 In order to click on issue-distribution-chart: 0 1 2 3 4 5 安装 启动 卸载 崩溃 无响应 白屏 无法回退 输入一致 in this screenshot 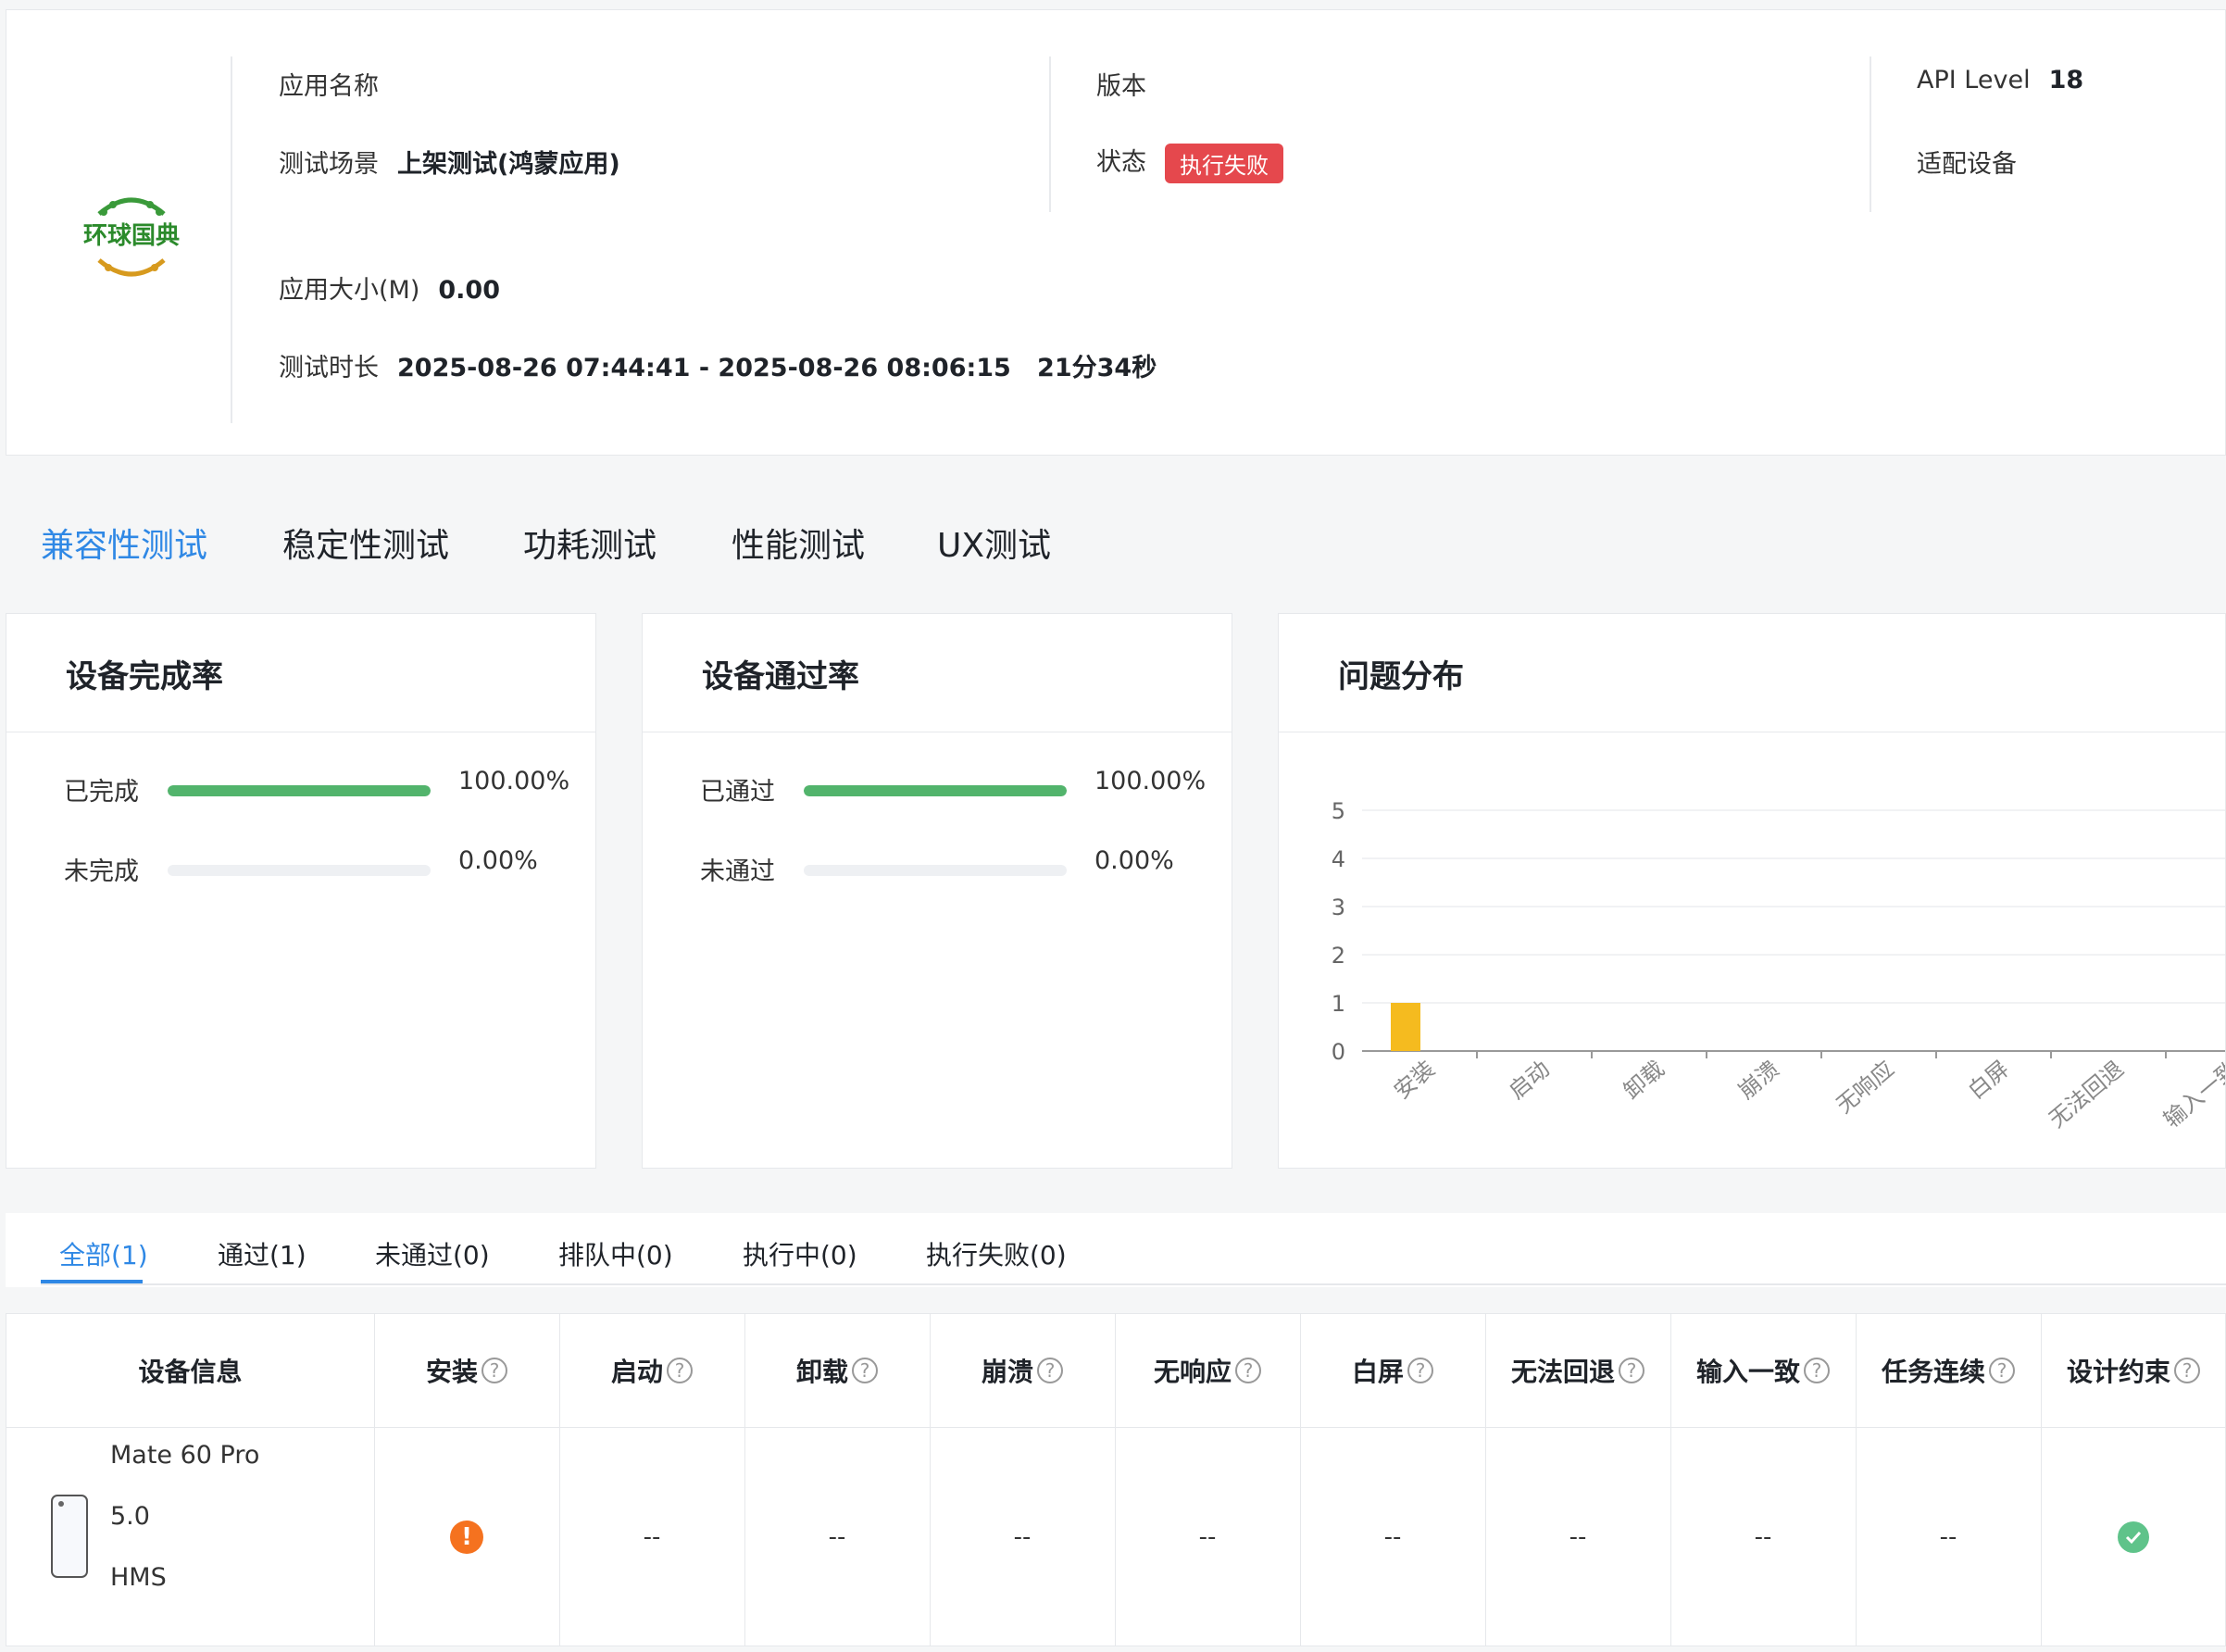, I will do `click(1778, 965)`.